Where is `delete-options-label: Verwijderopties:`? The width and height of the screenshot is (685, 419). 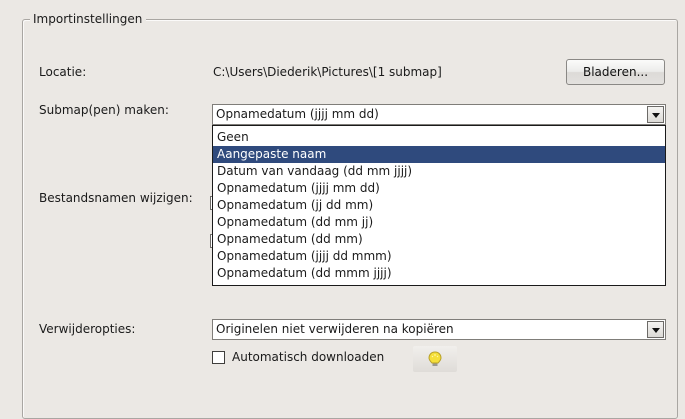
delete-options-label: Verwijderopties: is located at coordinates (87, 329).